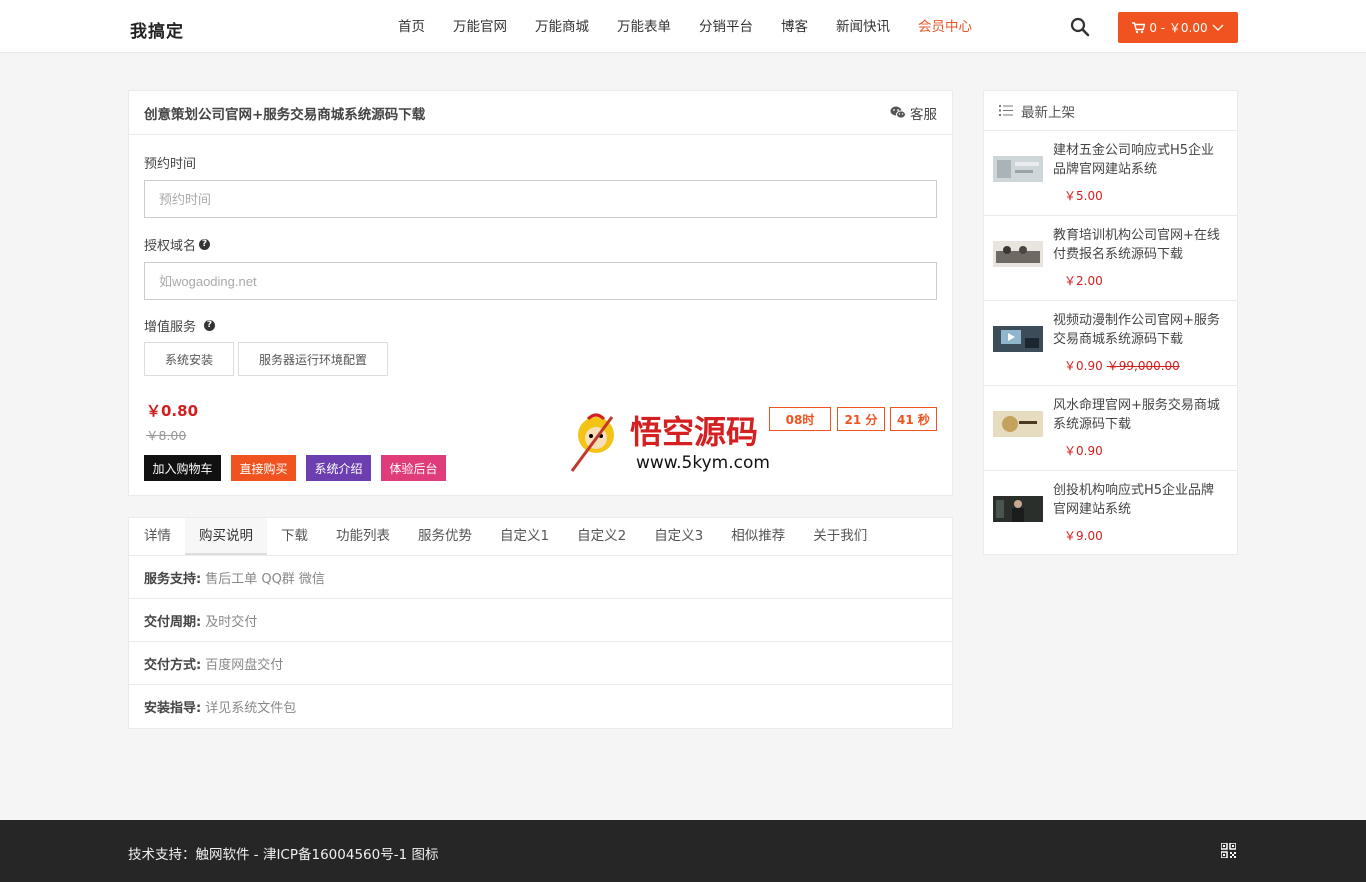 This screenshot has width=1366, height=882. What do you see at coordinates (863, 26) in the screenshot?
I see `nav-news: 新闻快讯` at bounding box center [863, 26].